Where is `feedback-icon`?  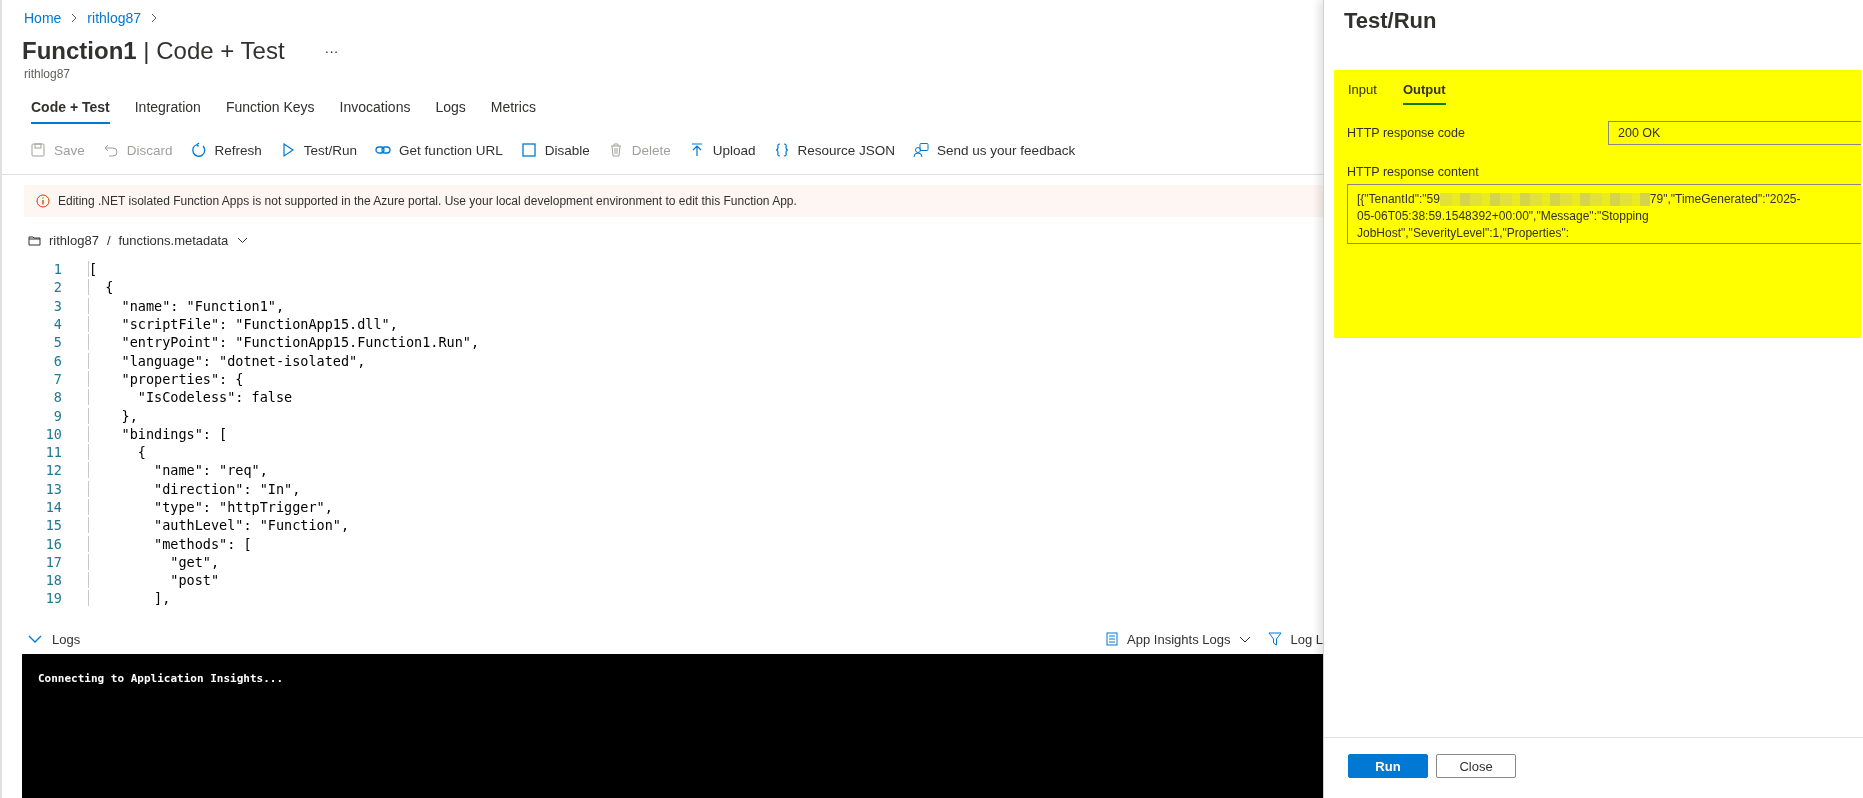 feedback-icon is located at coordinates (921, 150).